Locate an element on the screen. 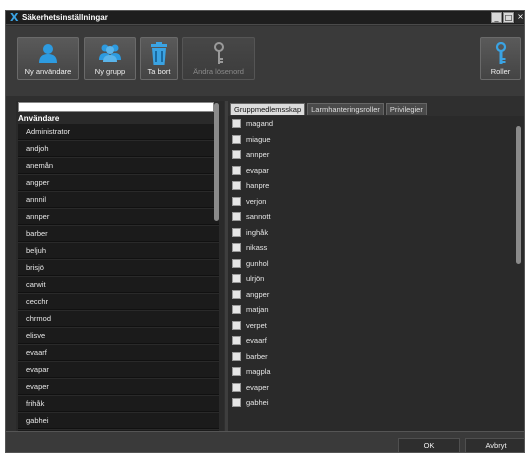 The height and width of the screenshot is (453, 525). group-list-item: annper is located at coordinates (376, 155).